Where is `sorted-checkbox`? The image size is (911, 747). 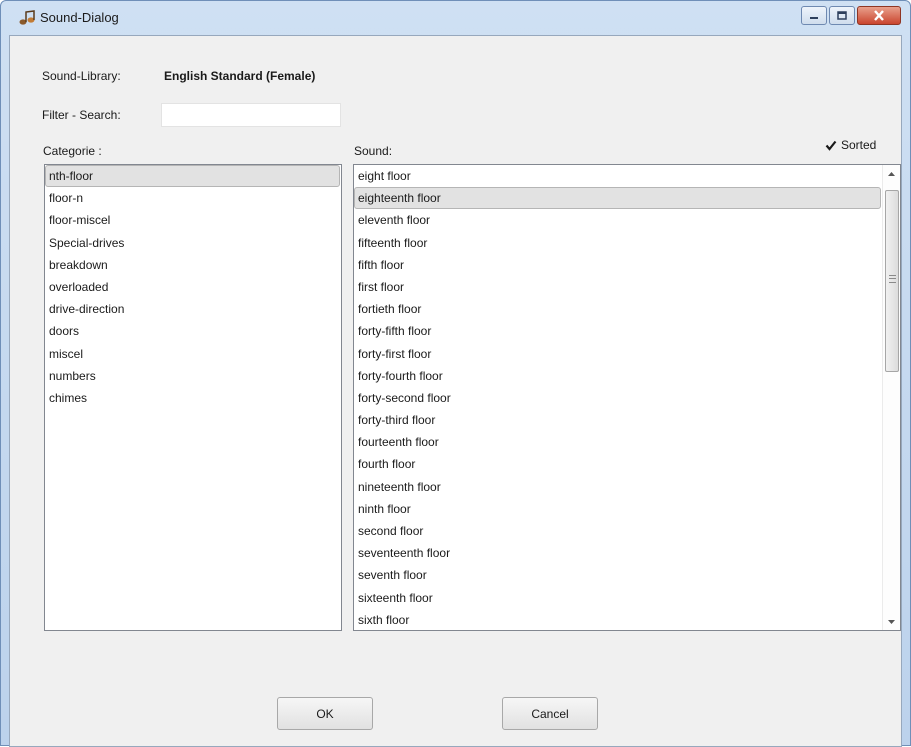 sorted-checkbox is located at coordinates (830, 145).